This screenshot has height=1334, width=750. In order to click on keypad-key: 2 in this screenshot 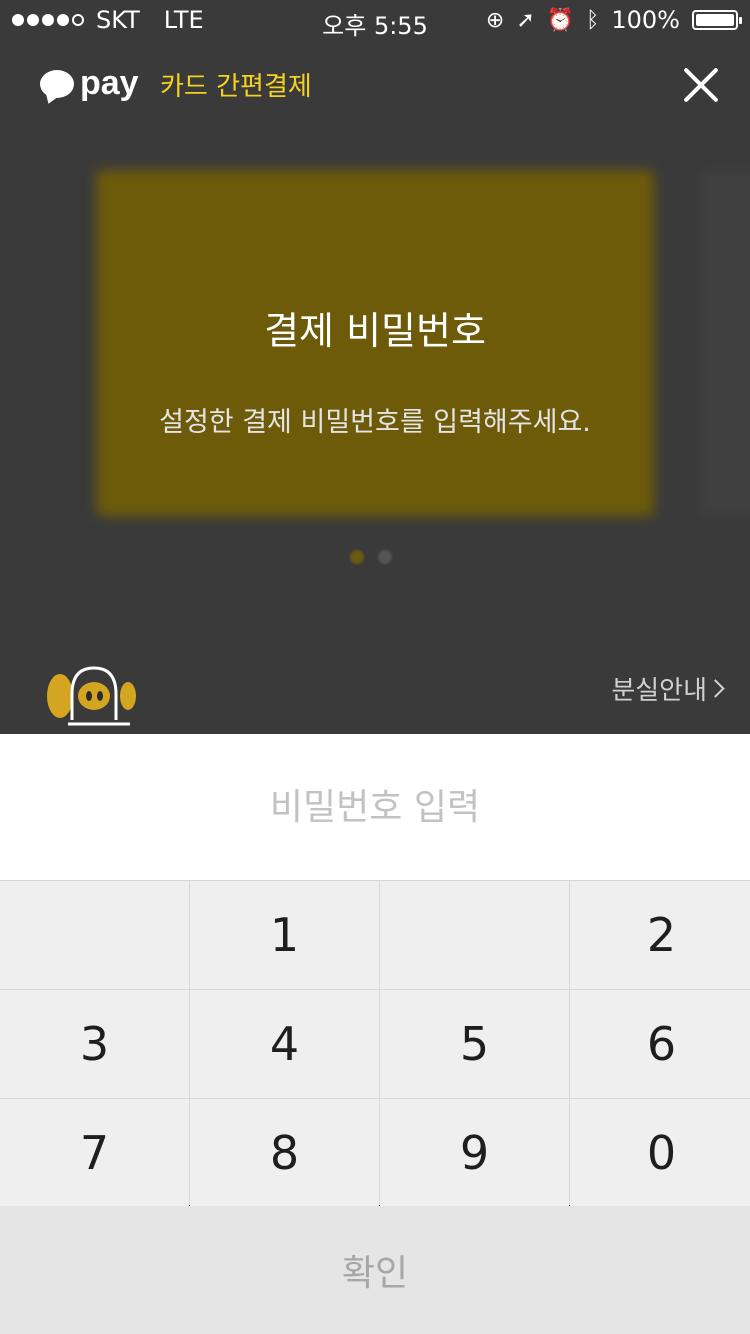, I will do `click(660, 935)`.